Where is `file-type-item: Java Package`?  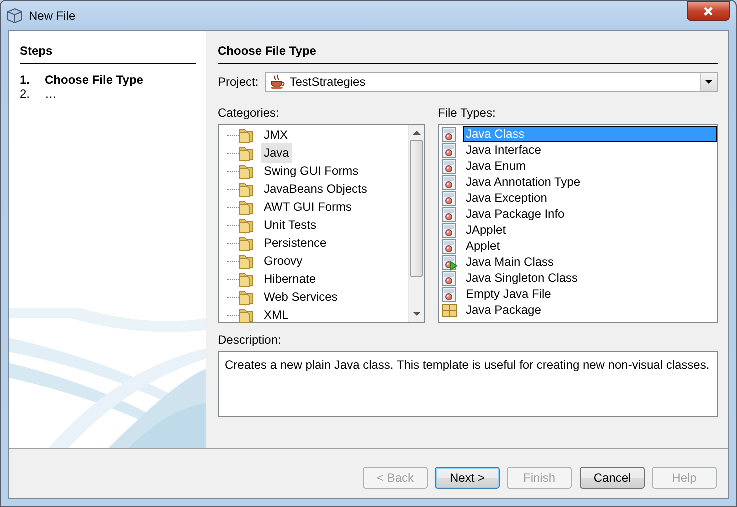 file-type-item: Java Package is located at coordinates (590, 310).